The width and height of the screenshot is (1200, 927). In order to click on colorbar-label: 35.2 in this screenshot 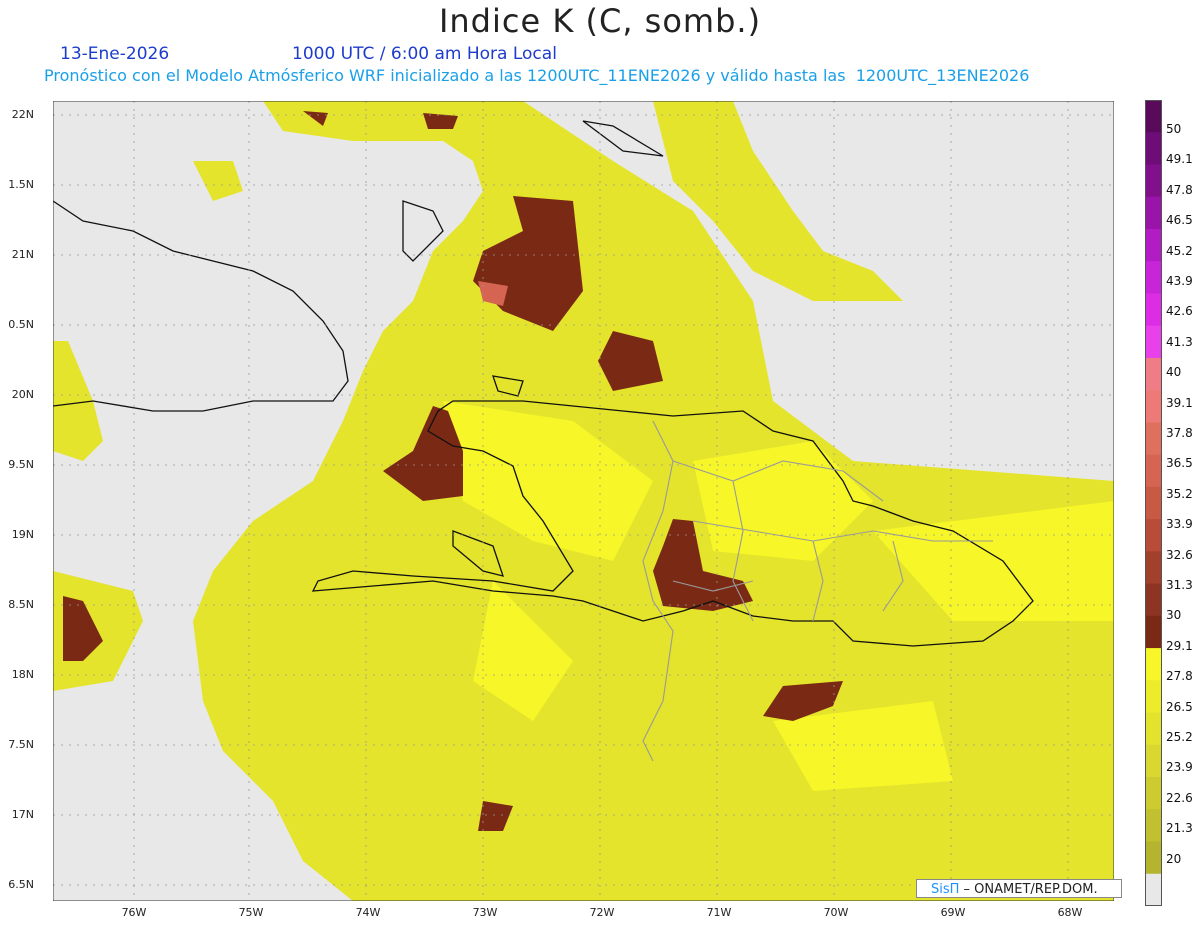, I will do `click(1179, 493)`.